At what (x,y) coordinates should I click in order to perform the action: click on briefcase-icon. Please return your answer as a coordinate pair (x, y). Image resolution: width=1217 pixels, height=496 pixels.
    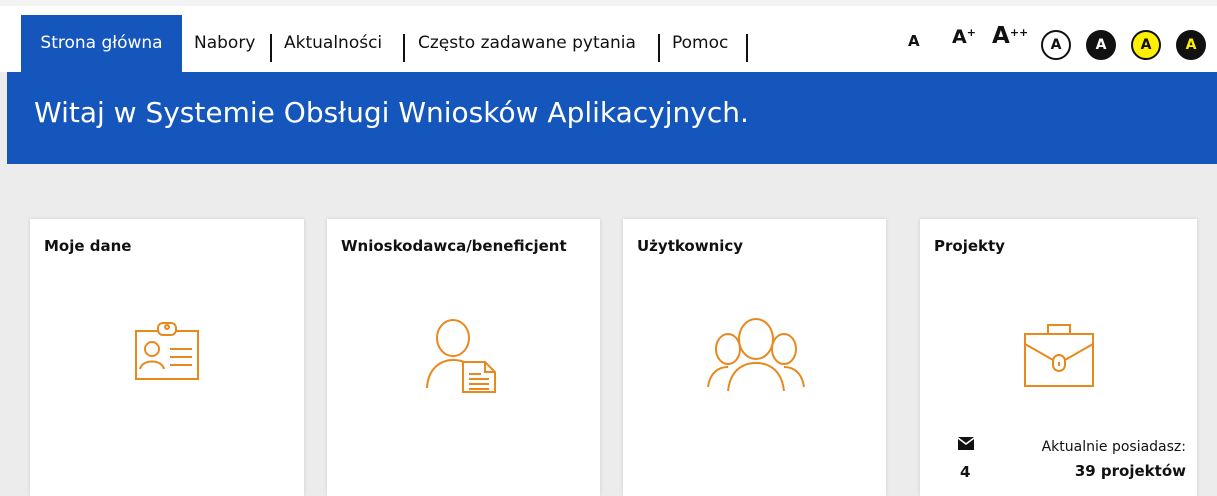
    Looking at the image, I should click on (1059, 355).